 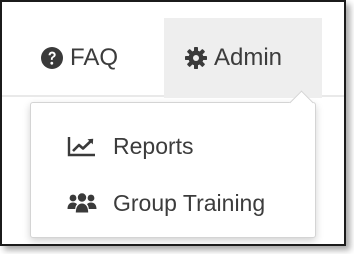 What do you see at coordinates (153, 145) in the screenshot?
I see `menu-item-reports-label: Reports` at bounding box center [153, 145].